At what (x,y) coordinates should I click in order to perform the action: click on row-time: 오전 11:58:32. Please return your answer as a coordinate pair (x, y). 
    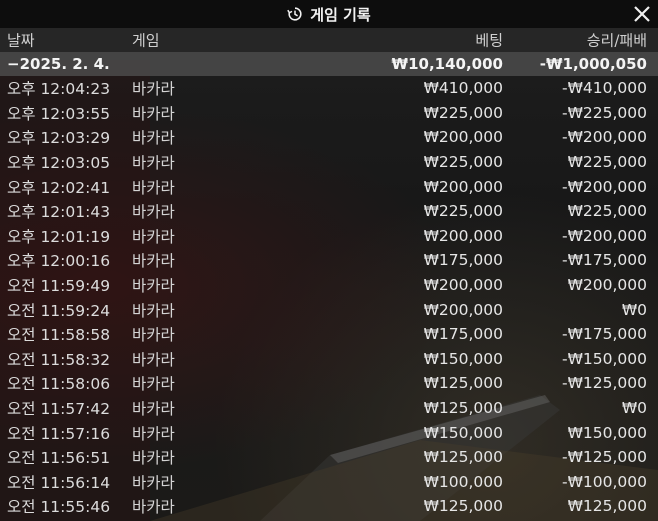
    Looking at the image, I should click on (59, 359).